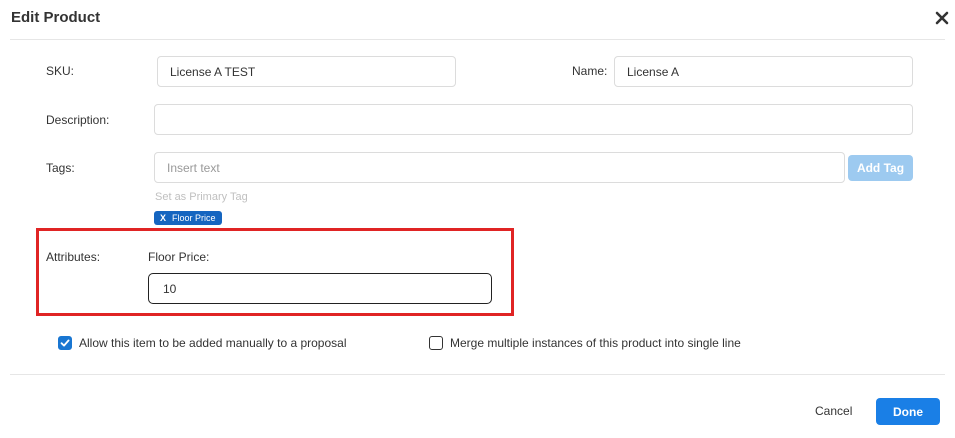 This screenshot has width=955, height=438. I want to click on description-input, so click(533, 119).